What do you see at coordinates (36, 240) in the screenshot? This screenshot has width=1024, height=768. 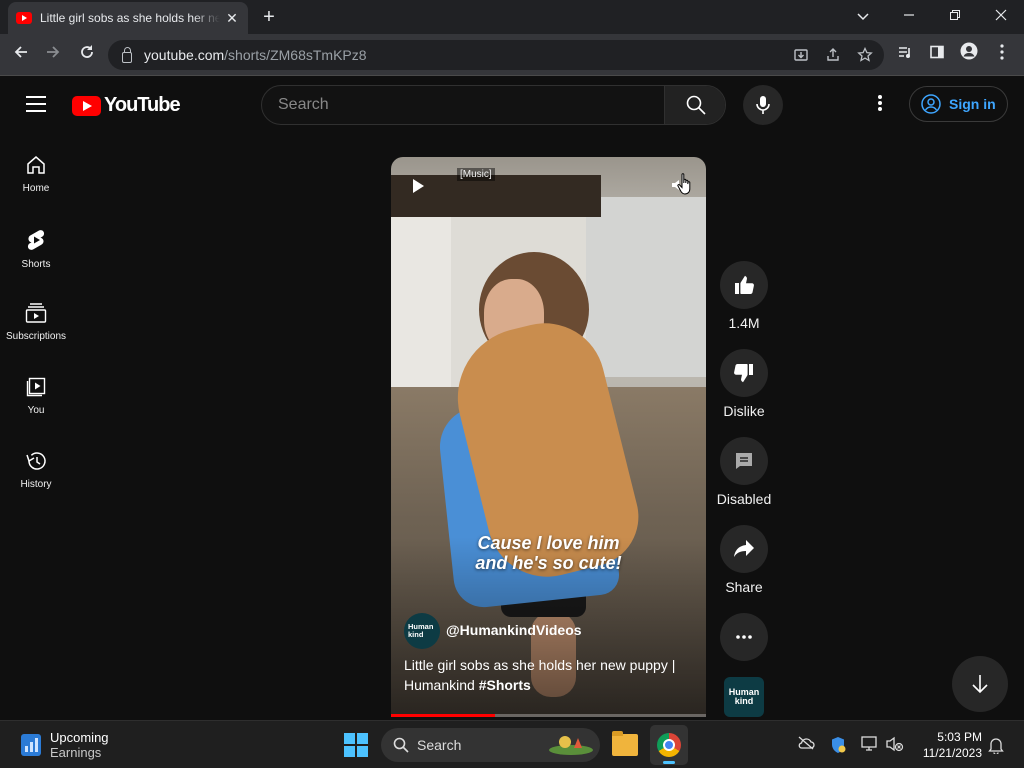 I see `shorts-icon` at bounding box center [36, 240].